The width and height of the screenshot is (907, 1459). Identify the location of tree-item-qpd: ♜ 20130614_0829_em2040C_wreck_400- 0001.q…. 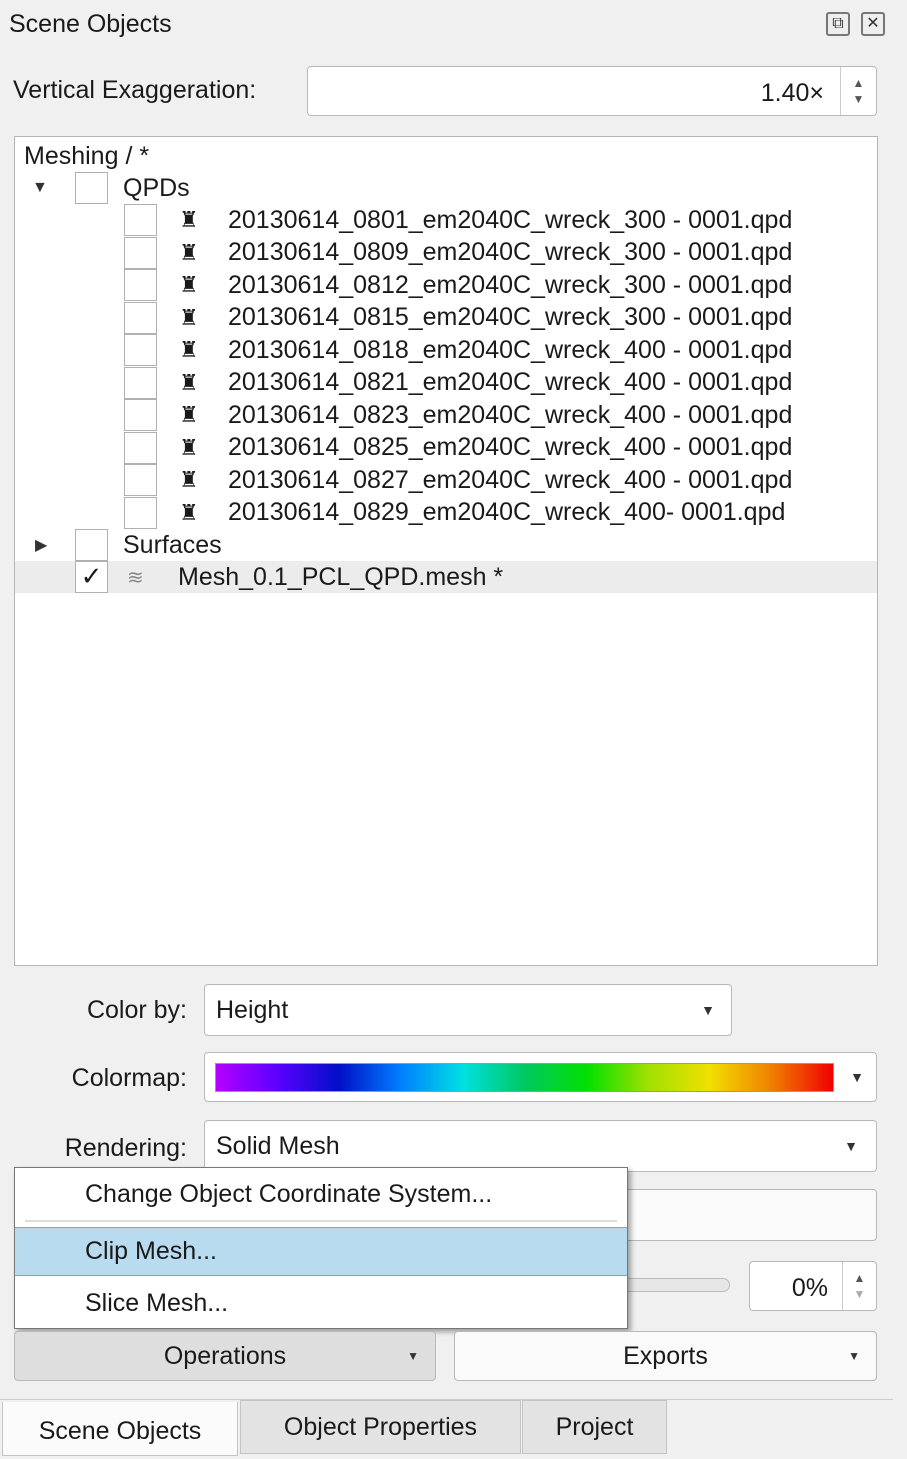
(446, 512).